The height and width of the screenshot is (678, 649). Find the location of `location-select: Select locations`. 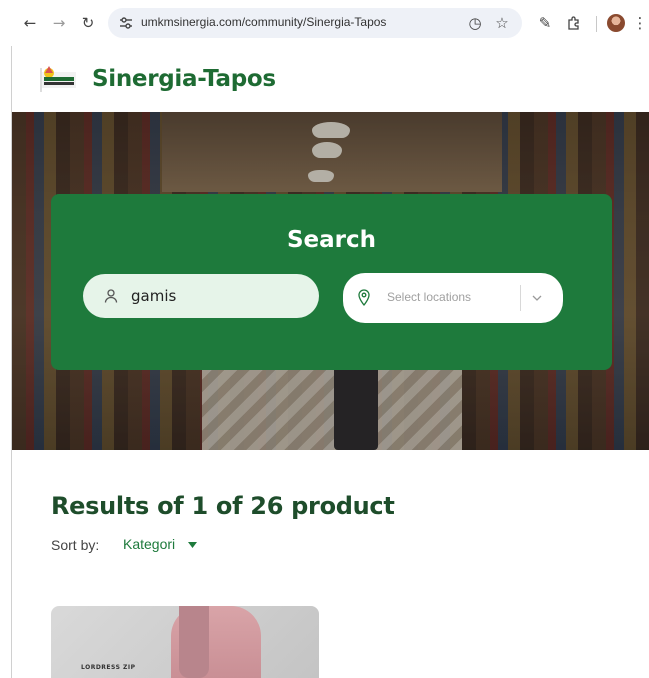

location-select: Select locations is located at coordinates (453, 298).